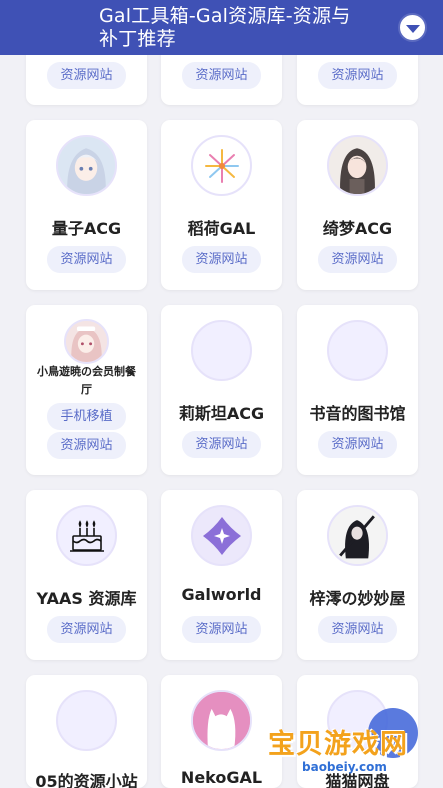  What do you see at coordinates (357, 165) in the screenshot?
I see `dark-hair-girl-avatar` at bounding box center [357, 165].